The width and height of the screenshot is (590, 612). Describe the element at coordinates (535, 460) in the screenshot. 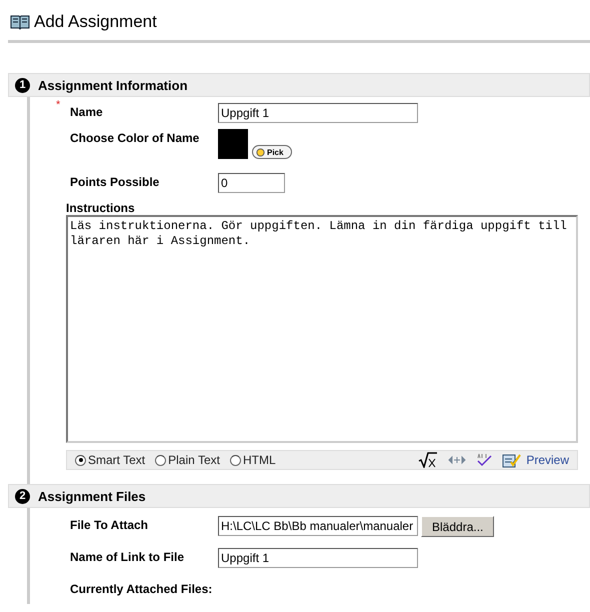

I see `preview-link: Preview` at that location.